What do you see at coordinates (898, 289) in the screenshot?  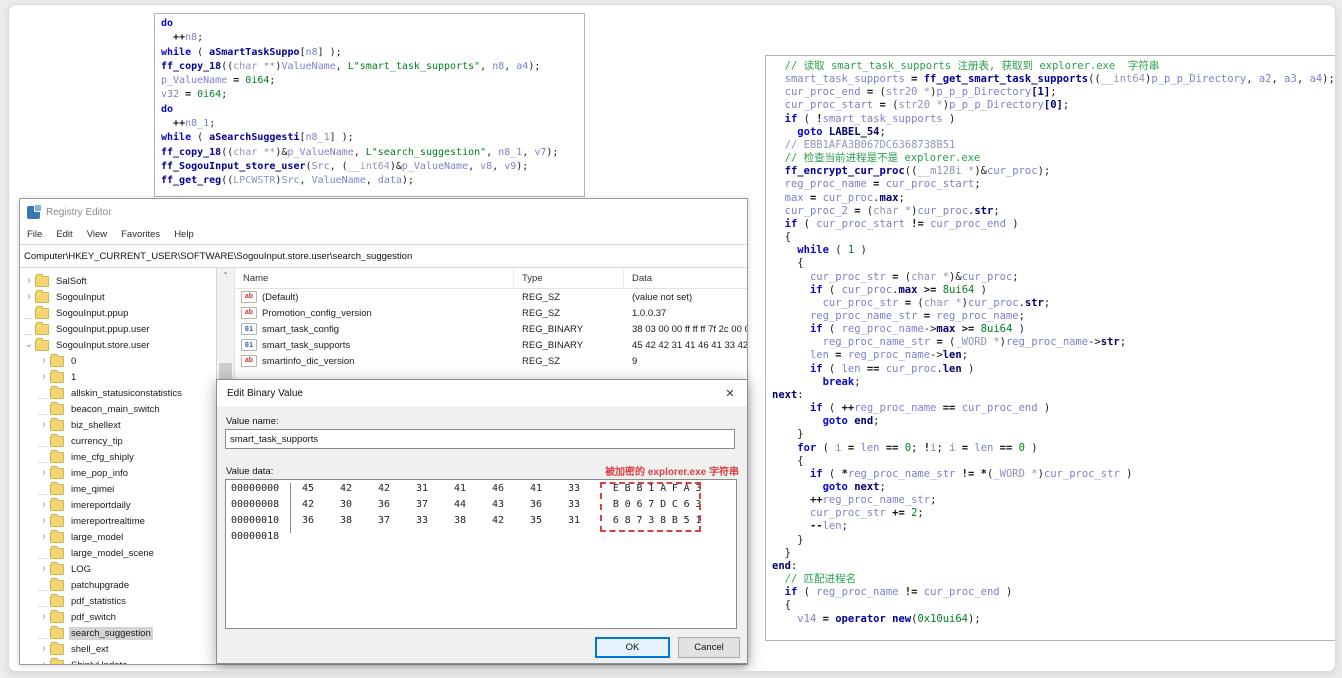 I see `code-line: if ( cur_proc.max >= 8ui64 )` at bounding box center [898, 289].